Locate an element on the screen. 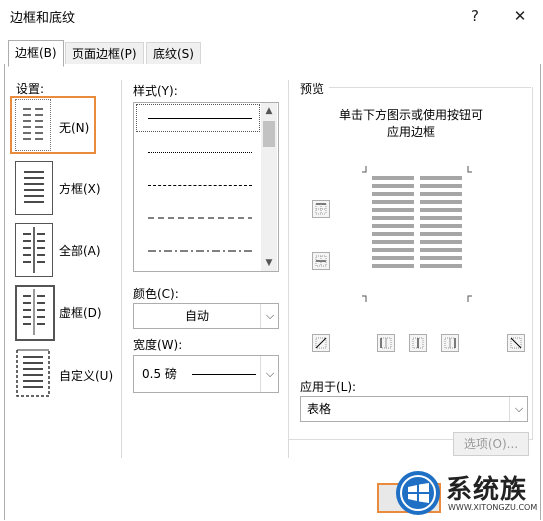  setting-grid-icon is located at coordinates (35, 313).